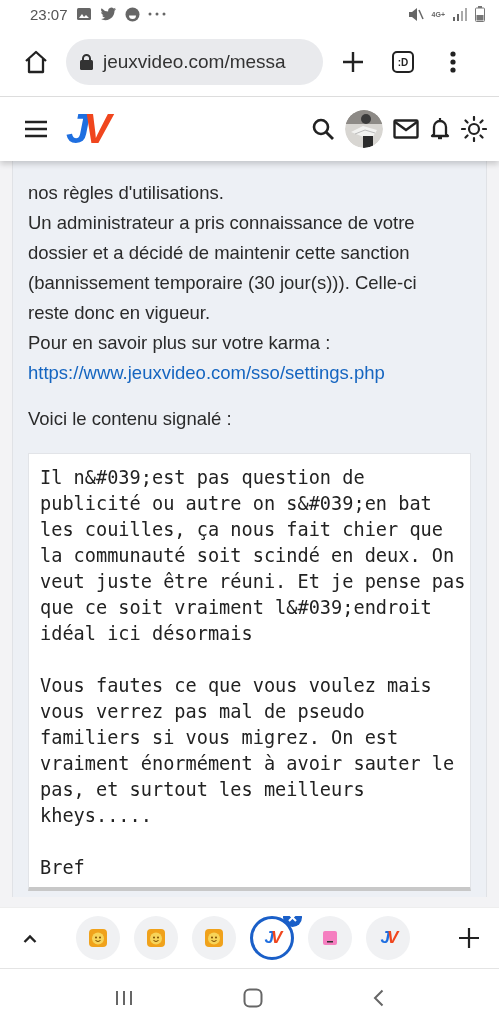 The image size is (499, 1024). What do you see at coordinates (460, 14) in the screenshot?
I see `signal-icon` at bounding box center [460, 14].